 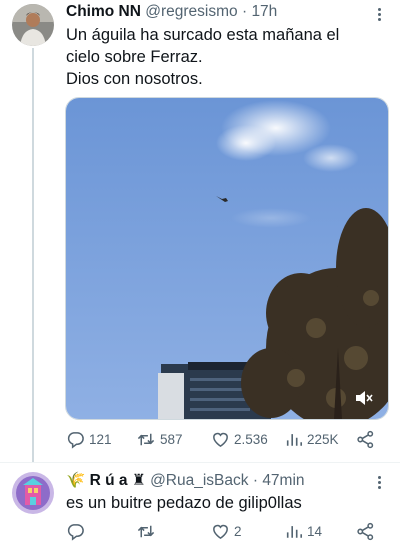 What do you see at coordinates (315, 531) in the screenshot?
I see `reply-views-count: 14` at bounding box center [315, 531].